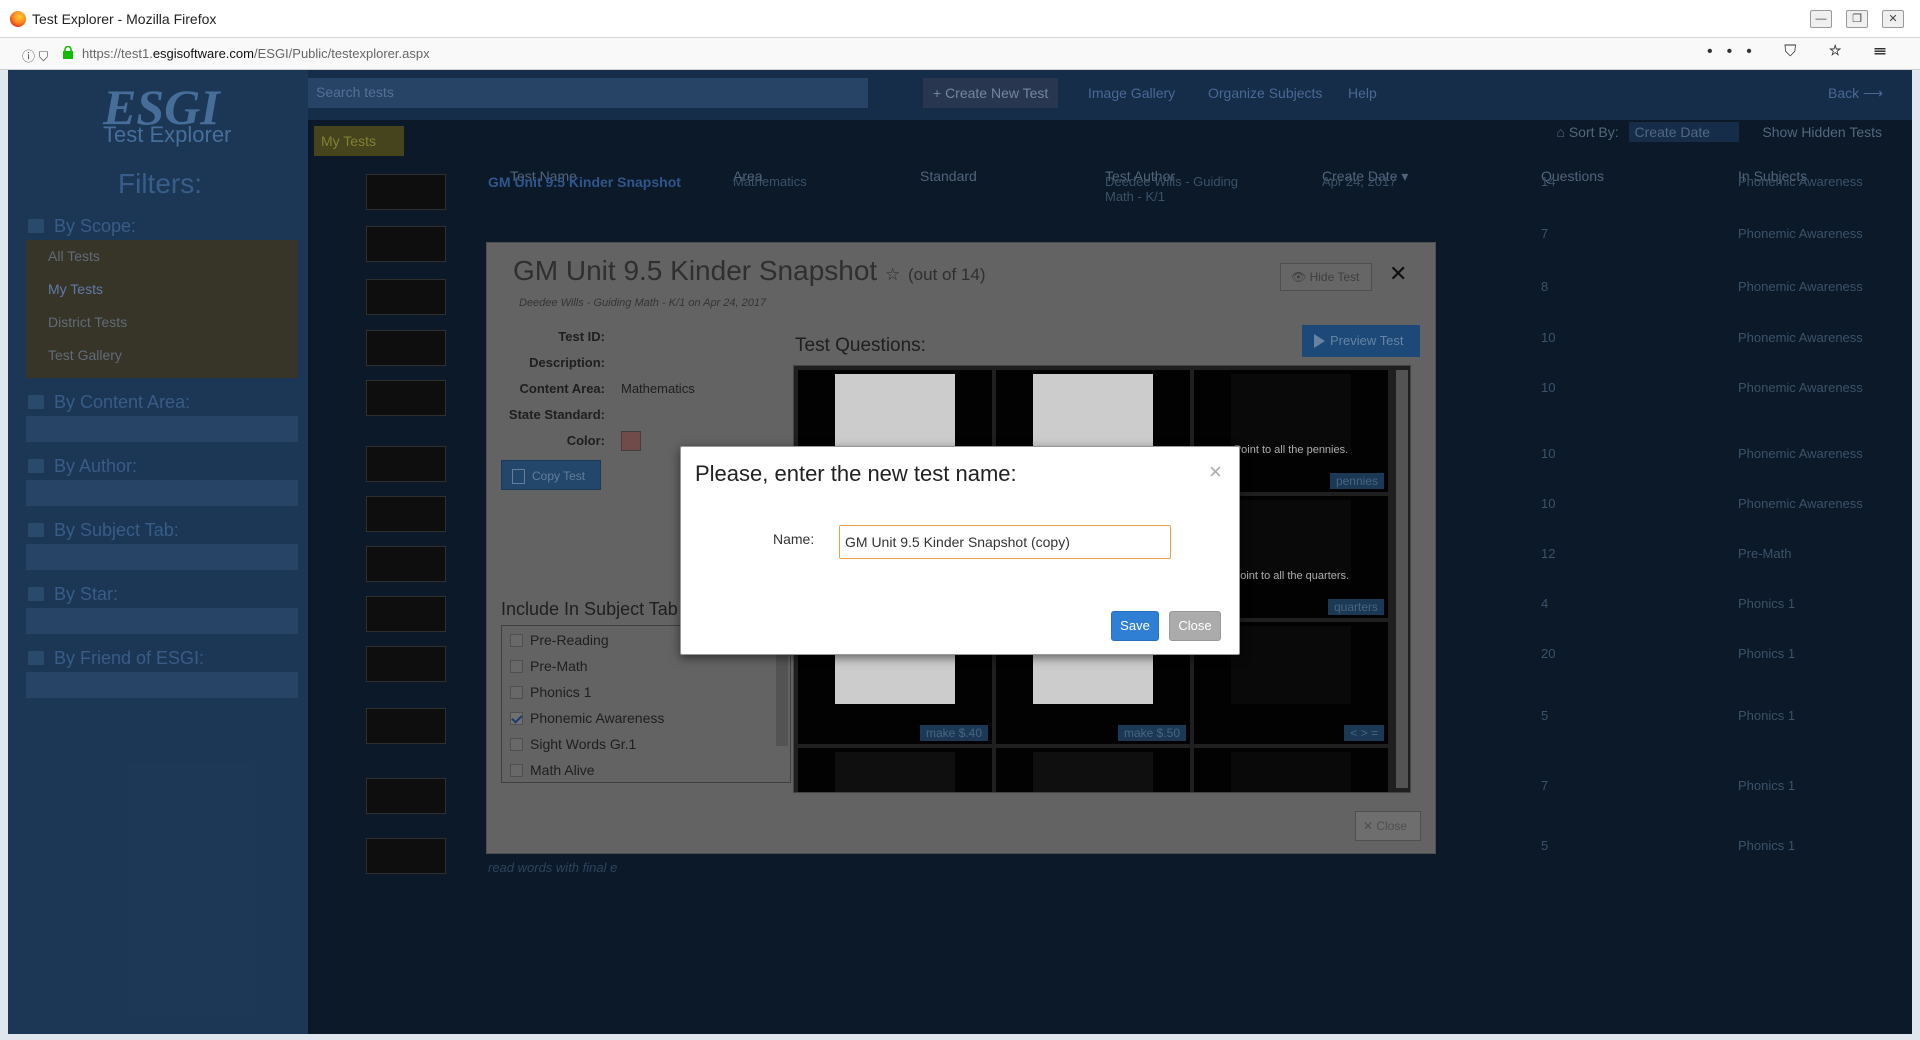 The height and width of the screenshot is (1040, 1920). Describe the element at coordinates (1005, 542) in the screenshot. I see `test-name-input` at that location.